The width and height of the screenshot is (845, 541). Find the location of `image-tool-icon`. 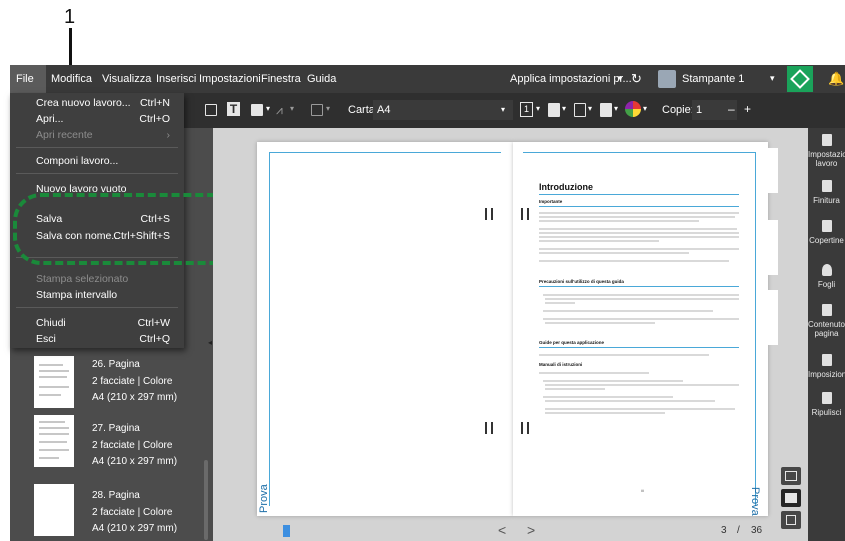

image-tool-icon is located at coordinates (257, 110).